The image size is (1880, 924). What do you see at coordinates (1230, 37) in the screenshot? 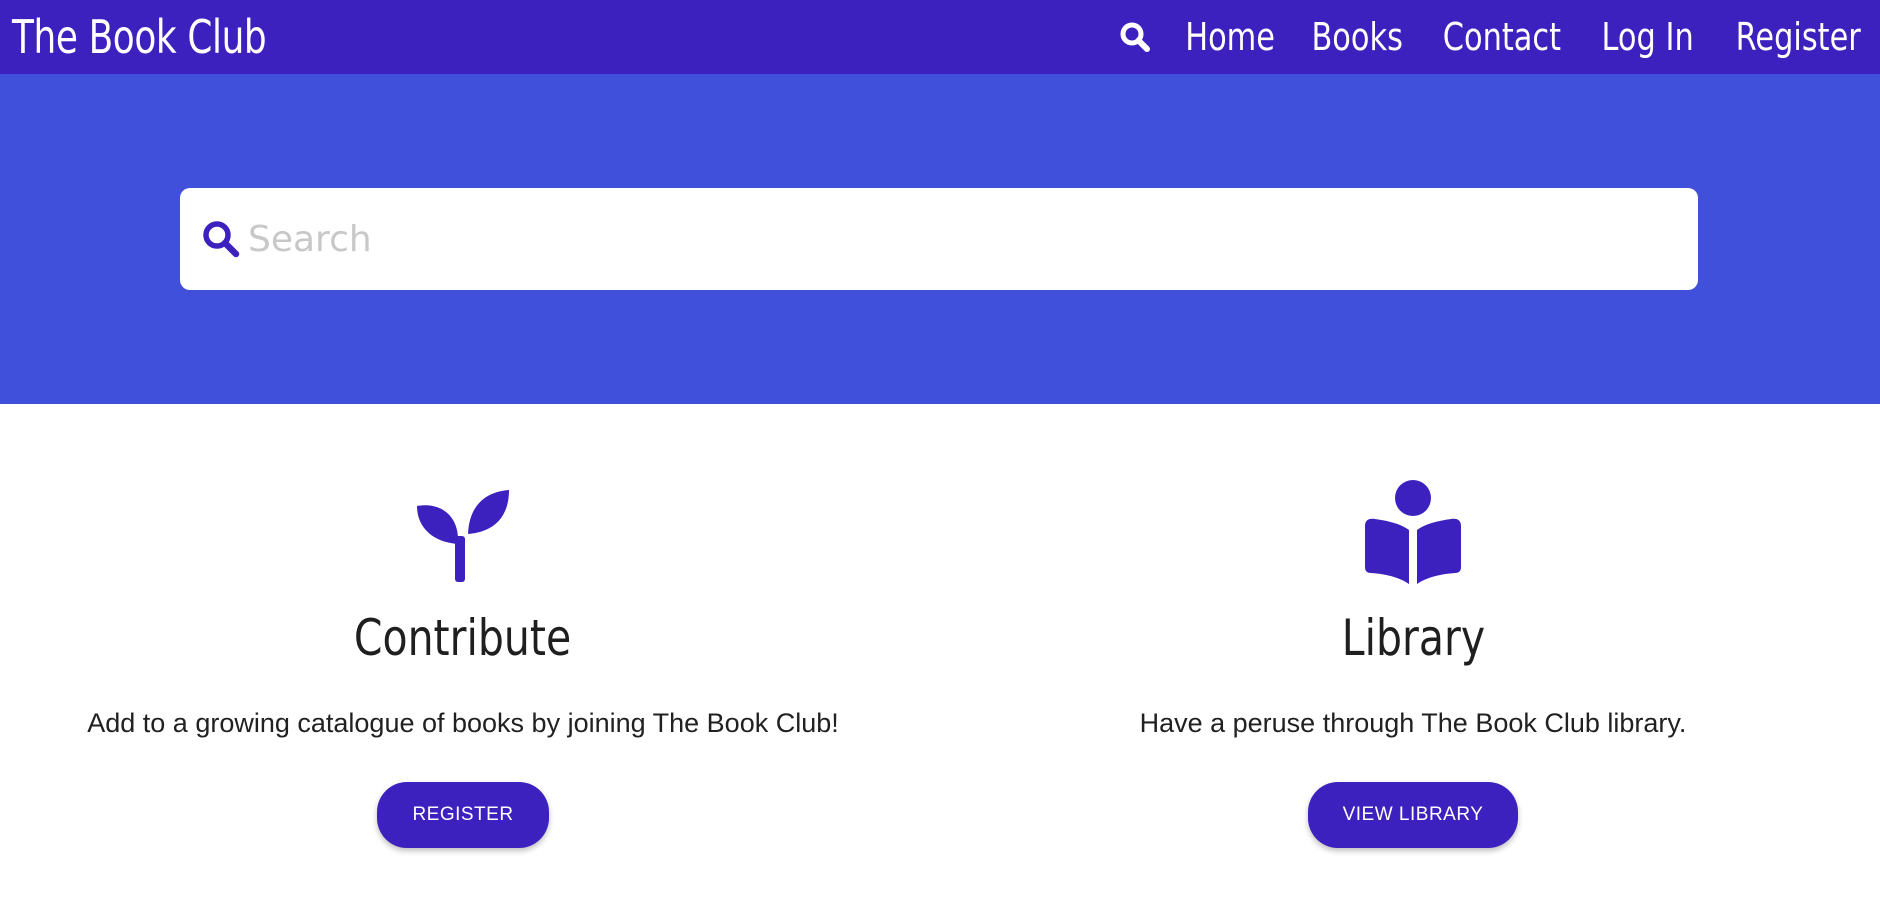
I see `nav-link-home: Home` at bounding box center [1230, 37].